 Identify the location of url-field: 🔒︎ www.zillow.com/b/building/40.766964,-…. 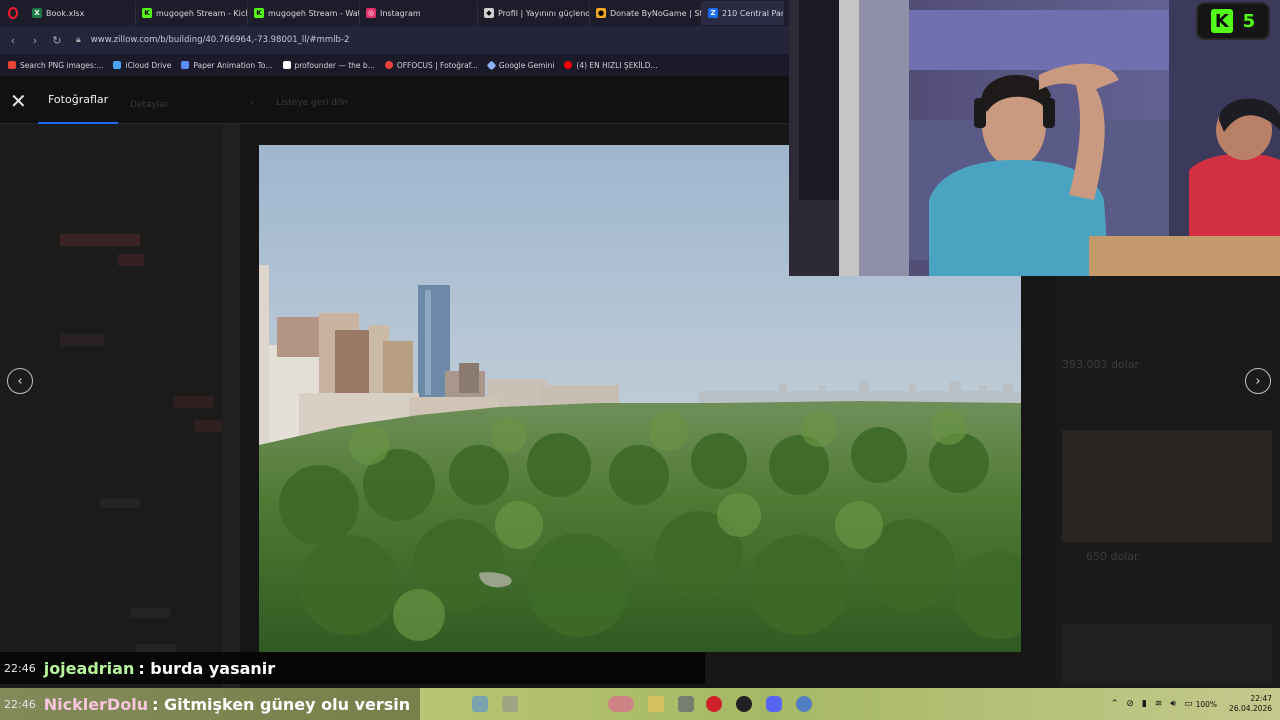
(212, 40).